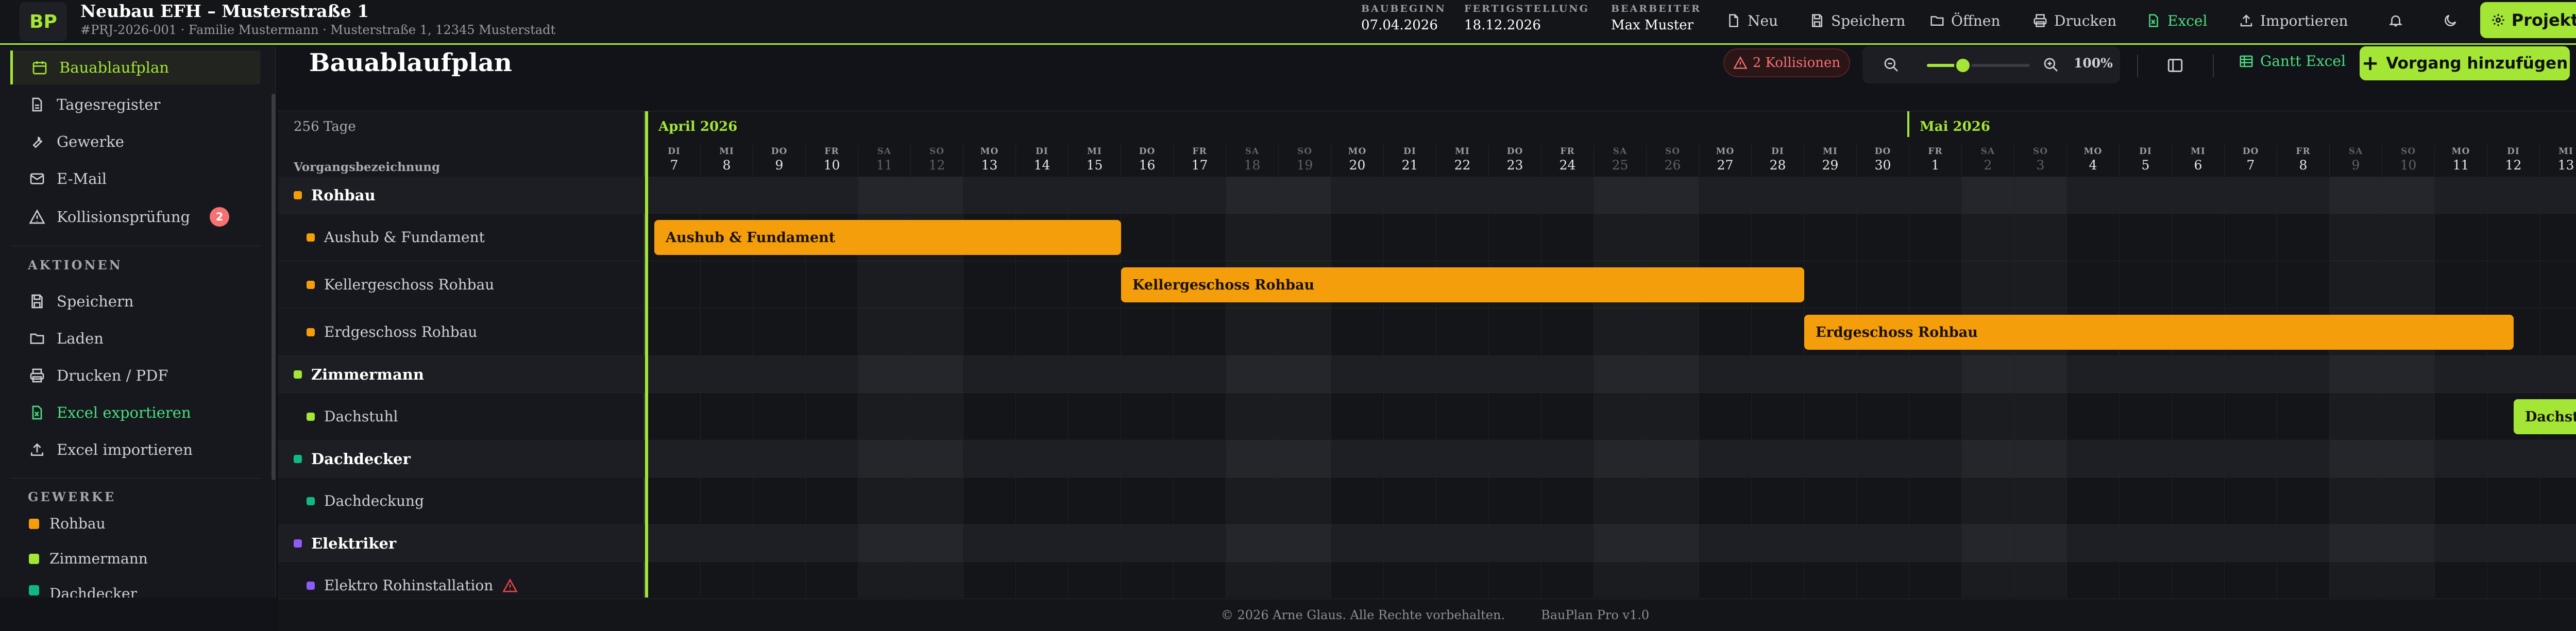 Image resolution: width=2576 pixels, height=631 pixels. I want to click on gantt-task-row: Aushub & Fundament, so click(461, 237).